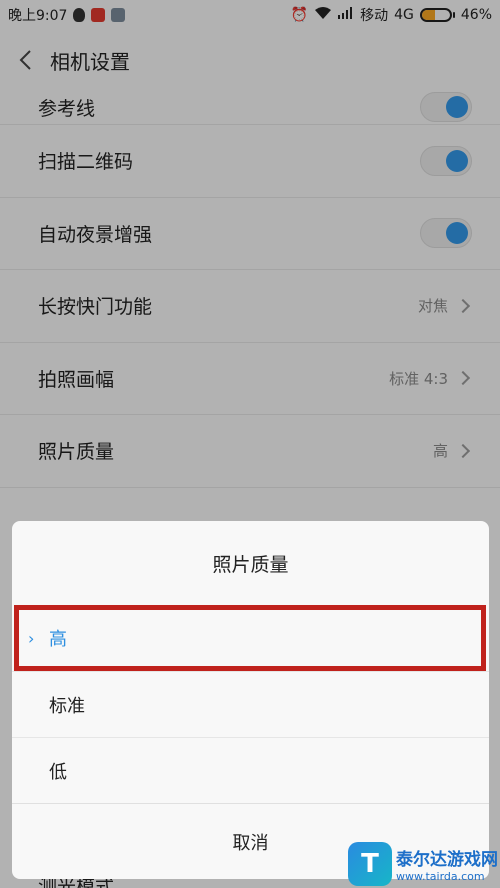 This screenshot has width=500, height=888. Describe the element at coordinates (250, 704) in the screenshot. I see `option-standard: 标准` at that location.